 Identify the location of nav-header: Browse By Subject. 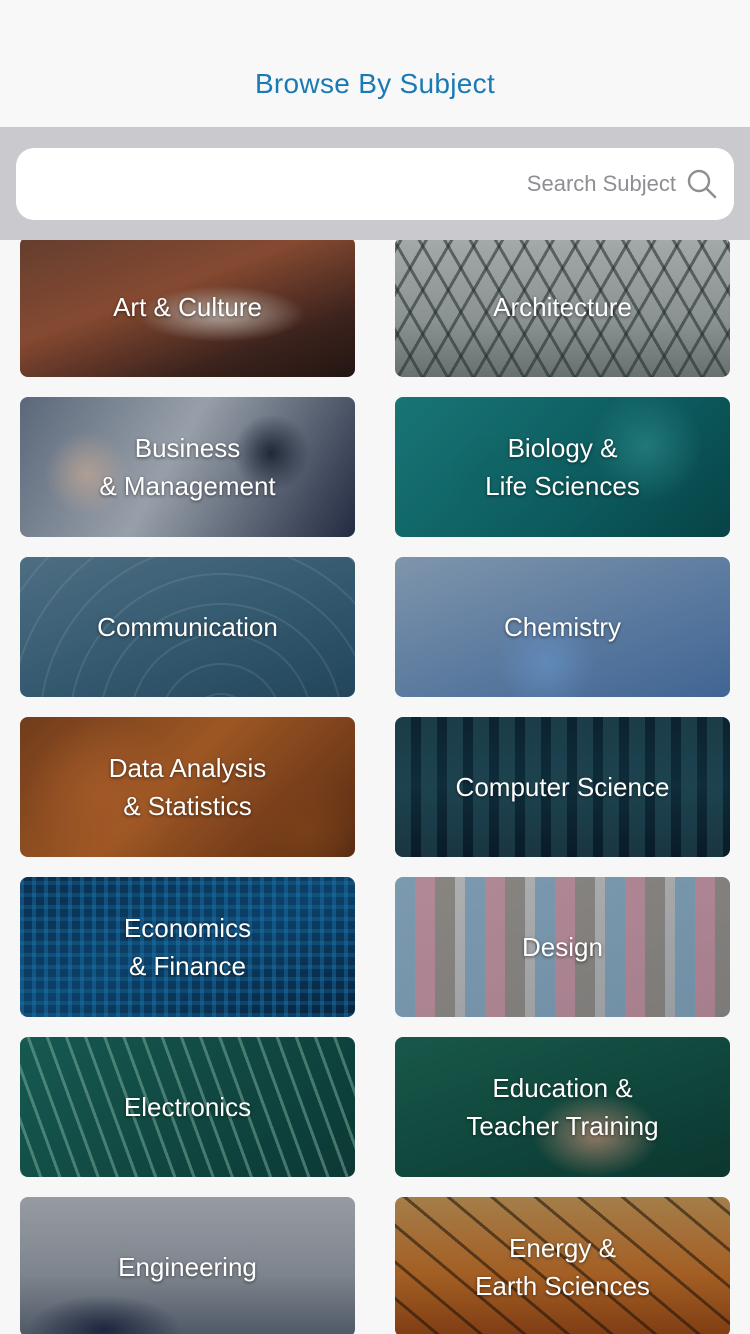
(375, 64).